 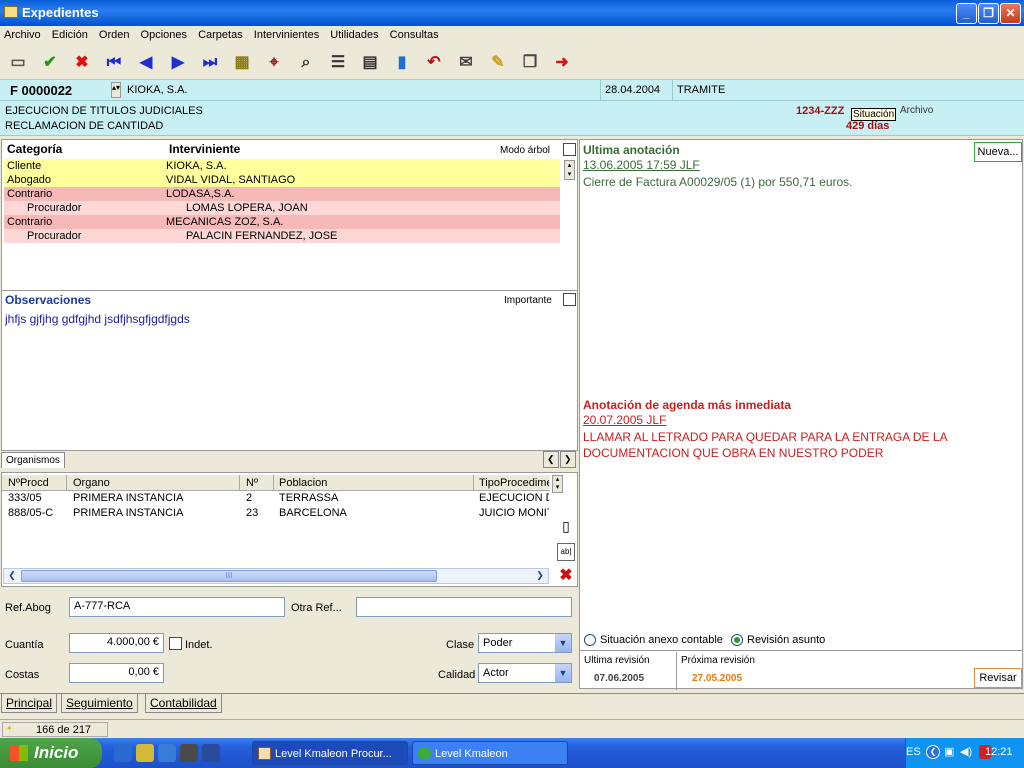 What do you see at coordinates (701, 90) in the screenshot?
I see `record-state: TRAMITE` at bounding box center [701, 90].